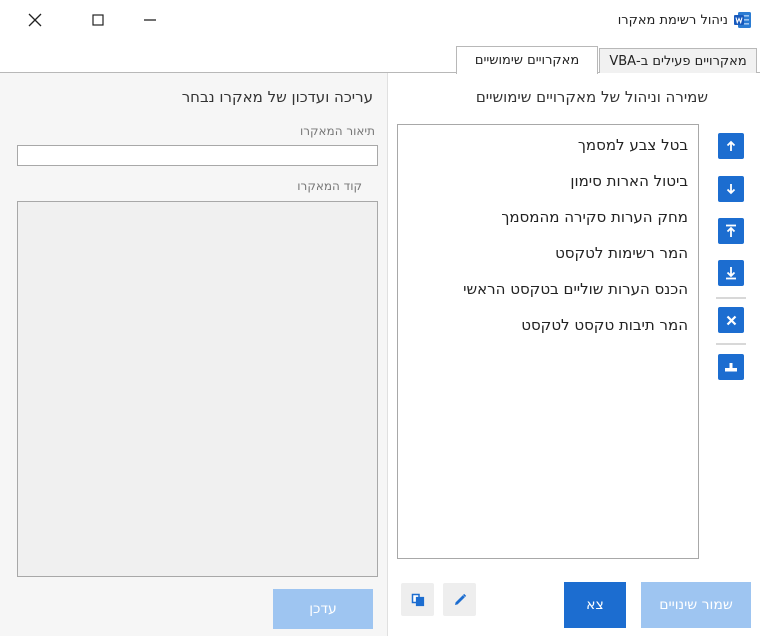 The image size is (760, 636). I want to click on move-to-bottom-icon, so click(731, 273).